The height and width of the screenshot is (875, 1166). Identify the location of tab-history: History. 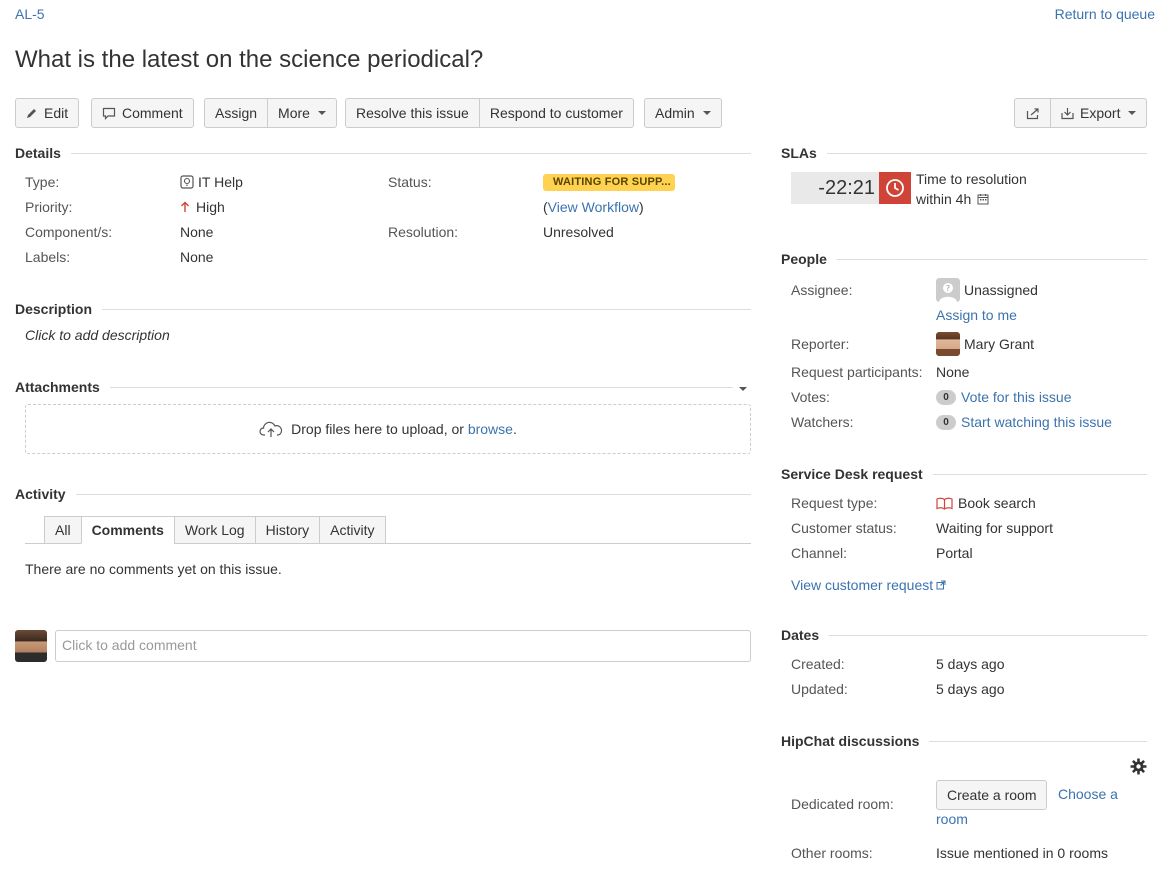
(287, 530).